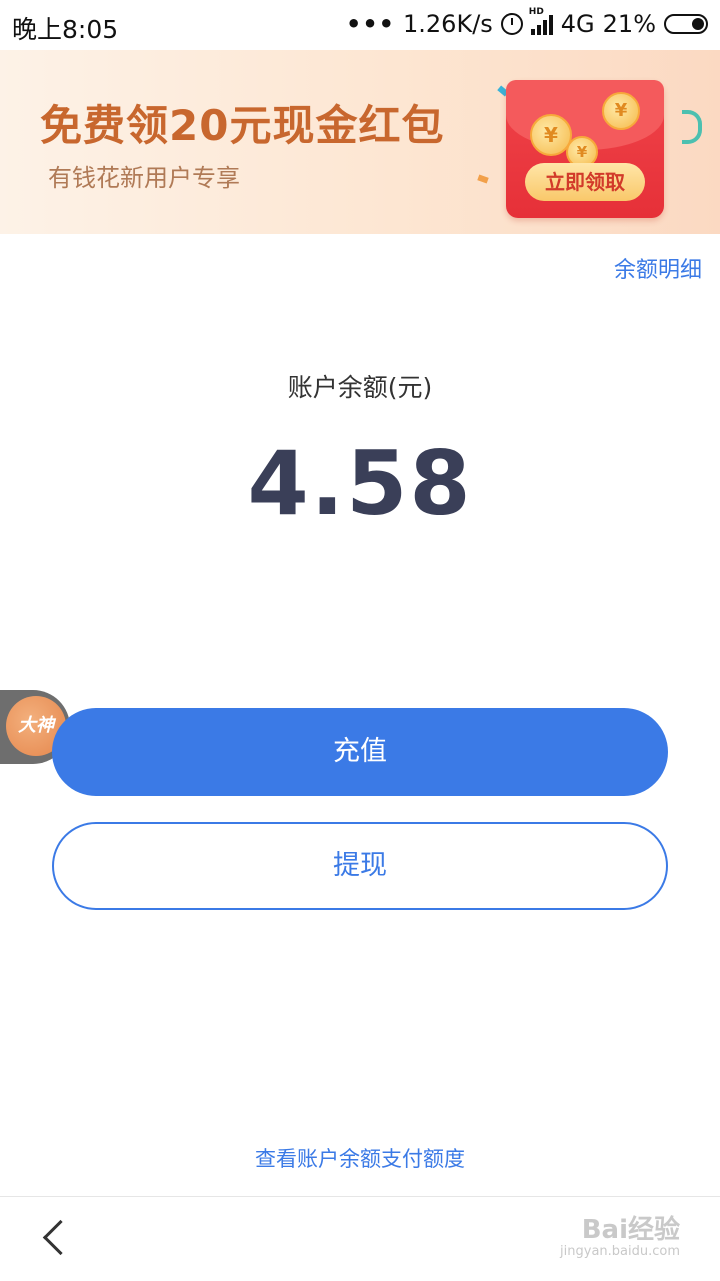  Describe the element at coordinates (511, 24) in the screenshot. I see `alarm-icon` at that location.